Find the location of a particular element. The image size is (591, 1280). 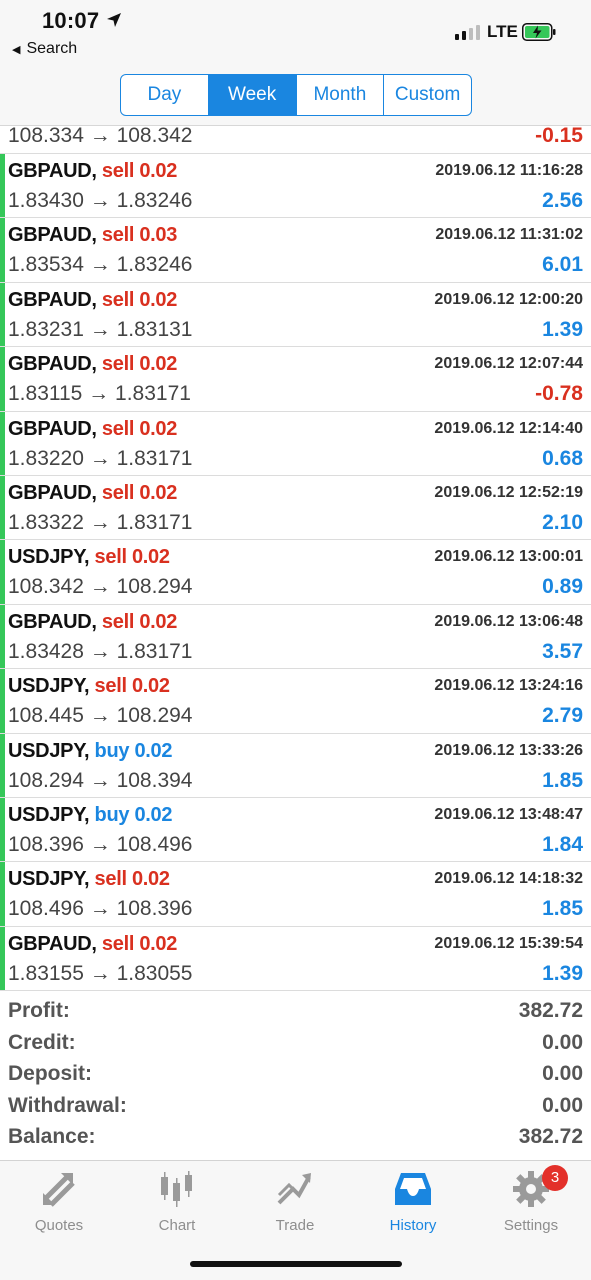

home-indicator is located at coordinates (296, 1264).